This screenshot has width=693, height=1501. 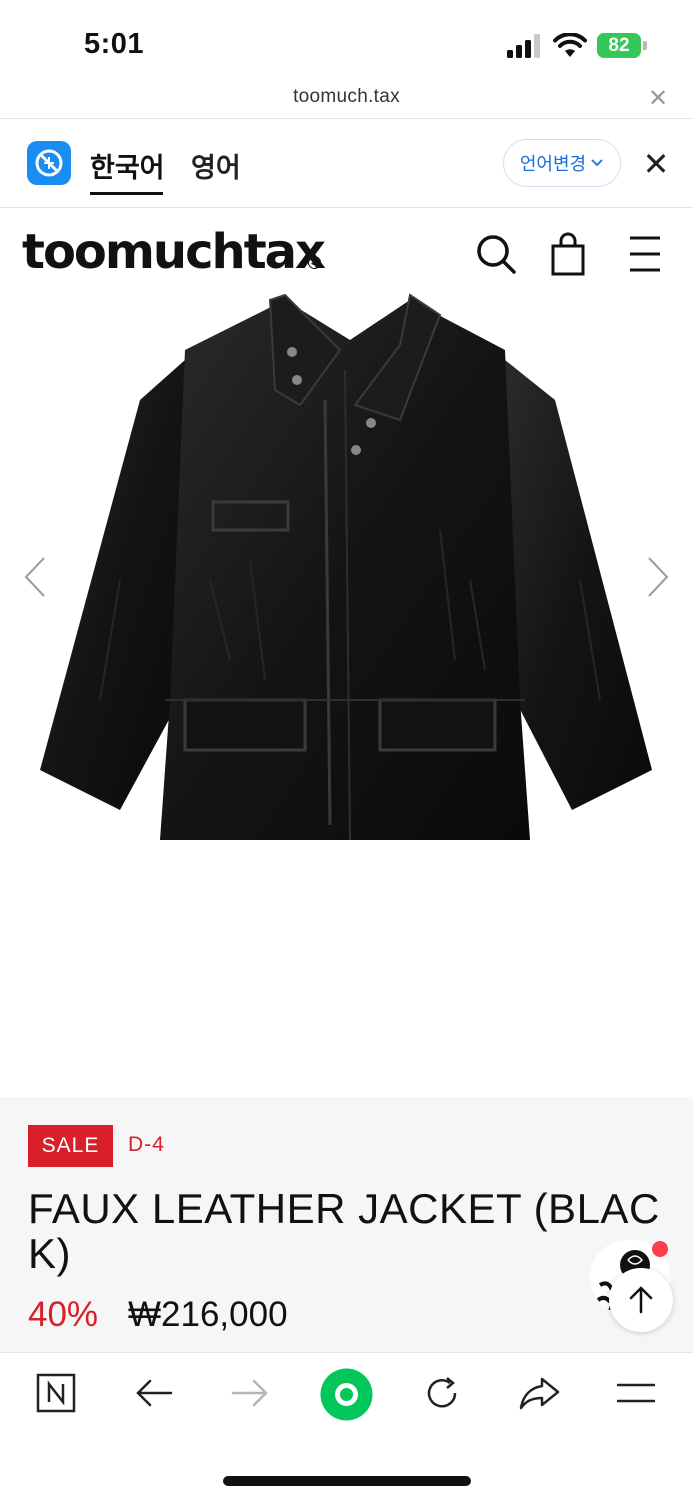 I want to click on back-icon, so click(x=154, y=1393).